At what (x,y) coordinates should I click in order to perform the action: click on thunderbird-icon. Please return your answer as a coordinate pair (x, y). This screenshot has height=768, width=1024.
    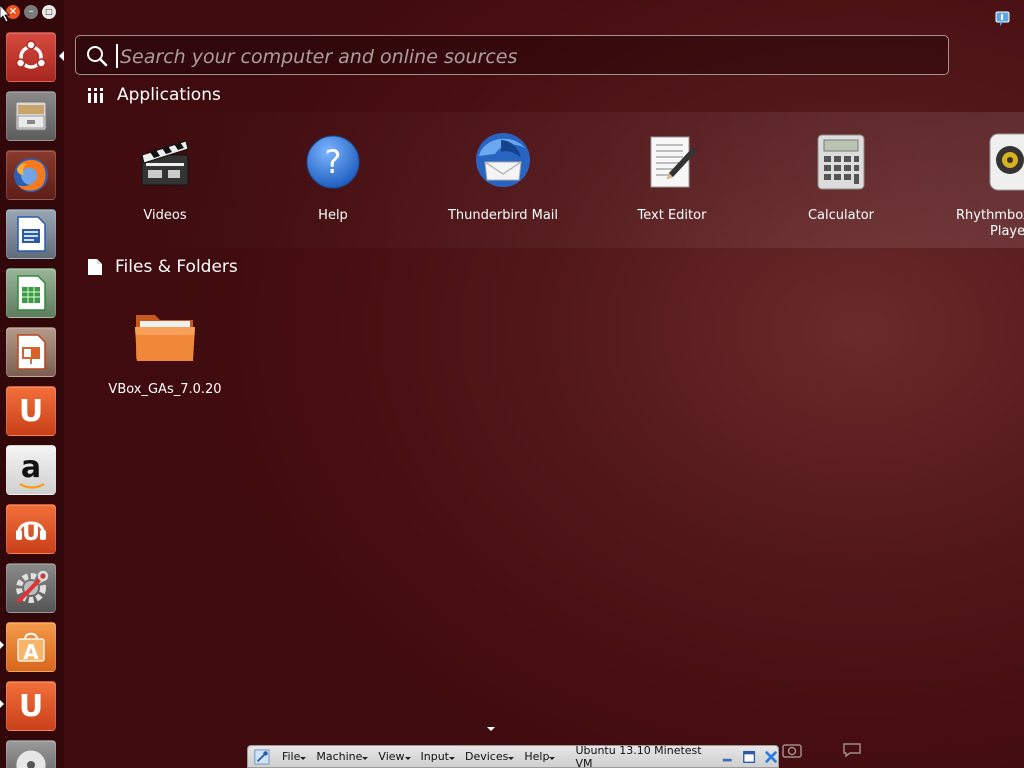
    Looking at the image, I should click on (503, 160).